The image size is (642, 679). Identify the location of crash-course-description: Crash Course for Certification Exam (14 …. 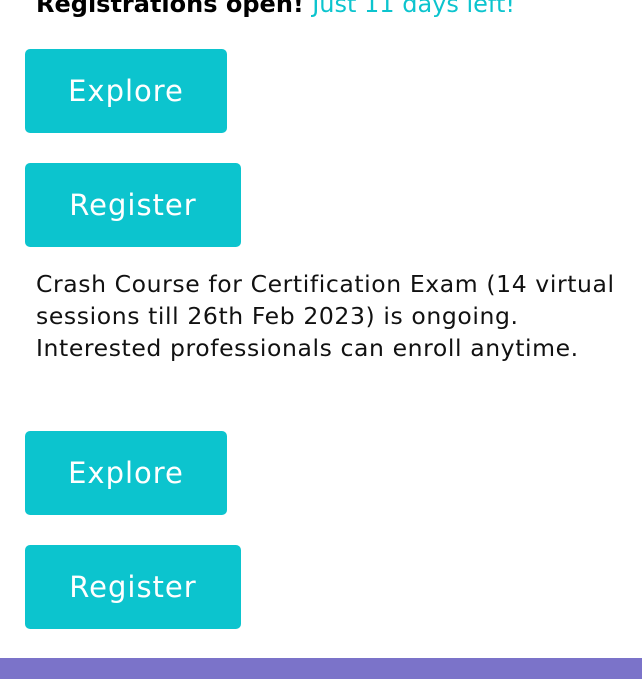
(325, 316).